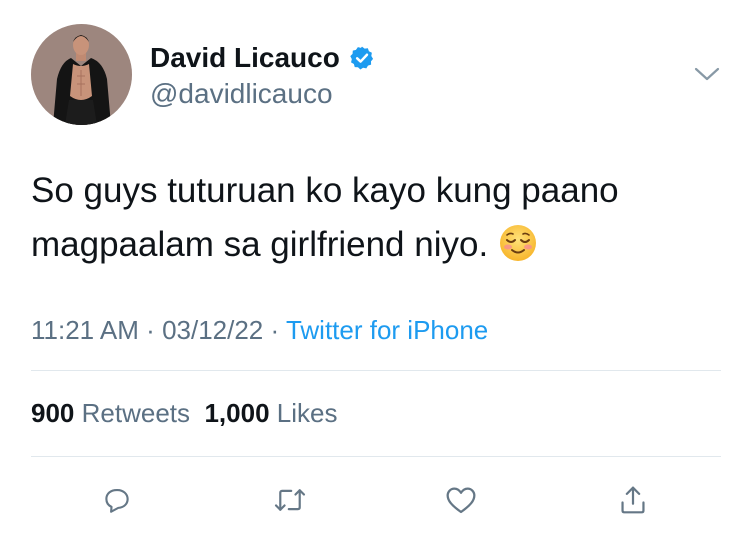 This screenshot has height=545, width=750. I want to click on share-icon, so click(633, 500).